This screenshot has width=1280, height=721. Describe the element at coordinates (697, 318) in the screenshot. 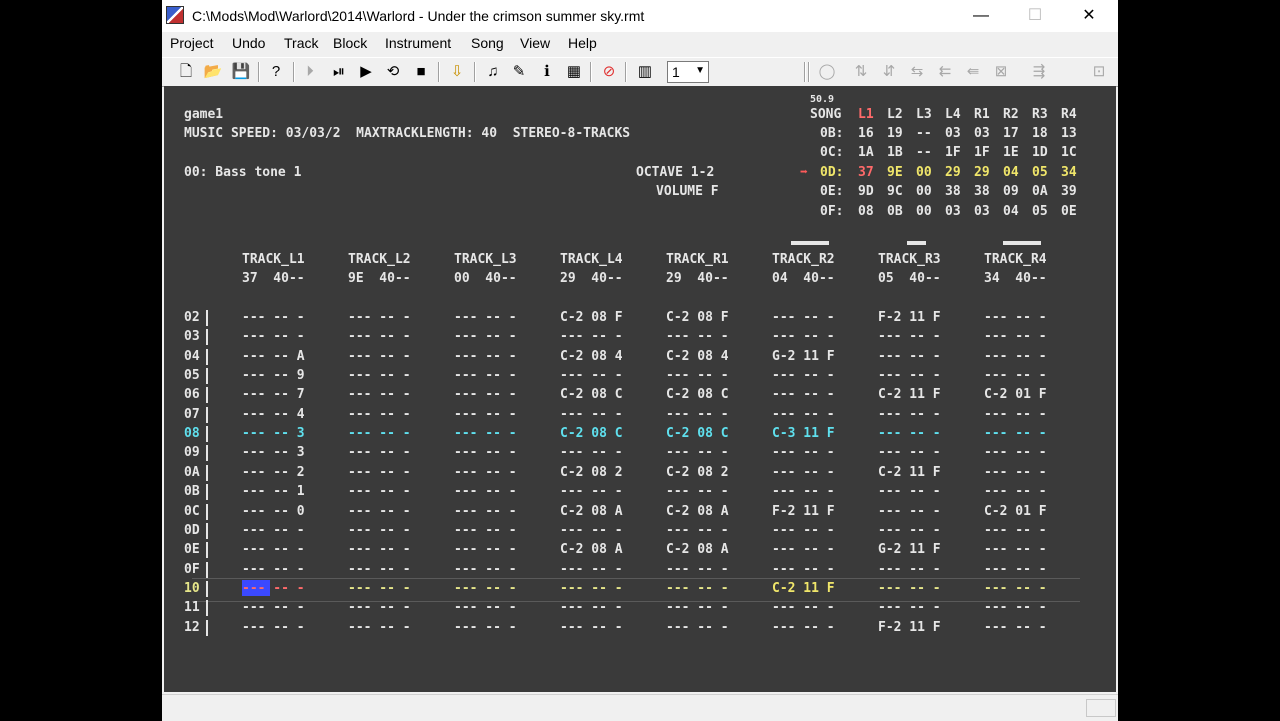

I see `pattern-cell: C-2 08 F` at that location.